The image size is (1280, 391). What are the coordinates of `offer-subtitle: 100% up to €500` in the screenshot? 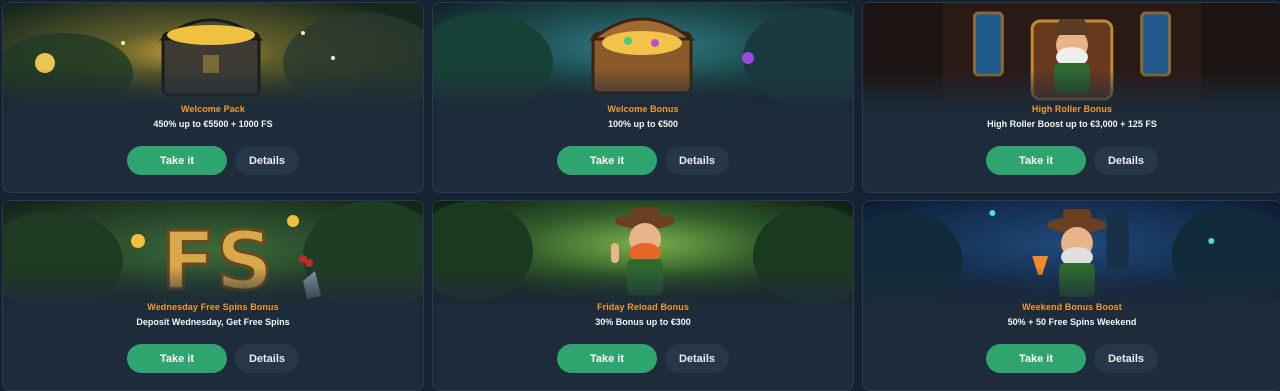 It's located at (643, 124).